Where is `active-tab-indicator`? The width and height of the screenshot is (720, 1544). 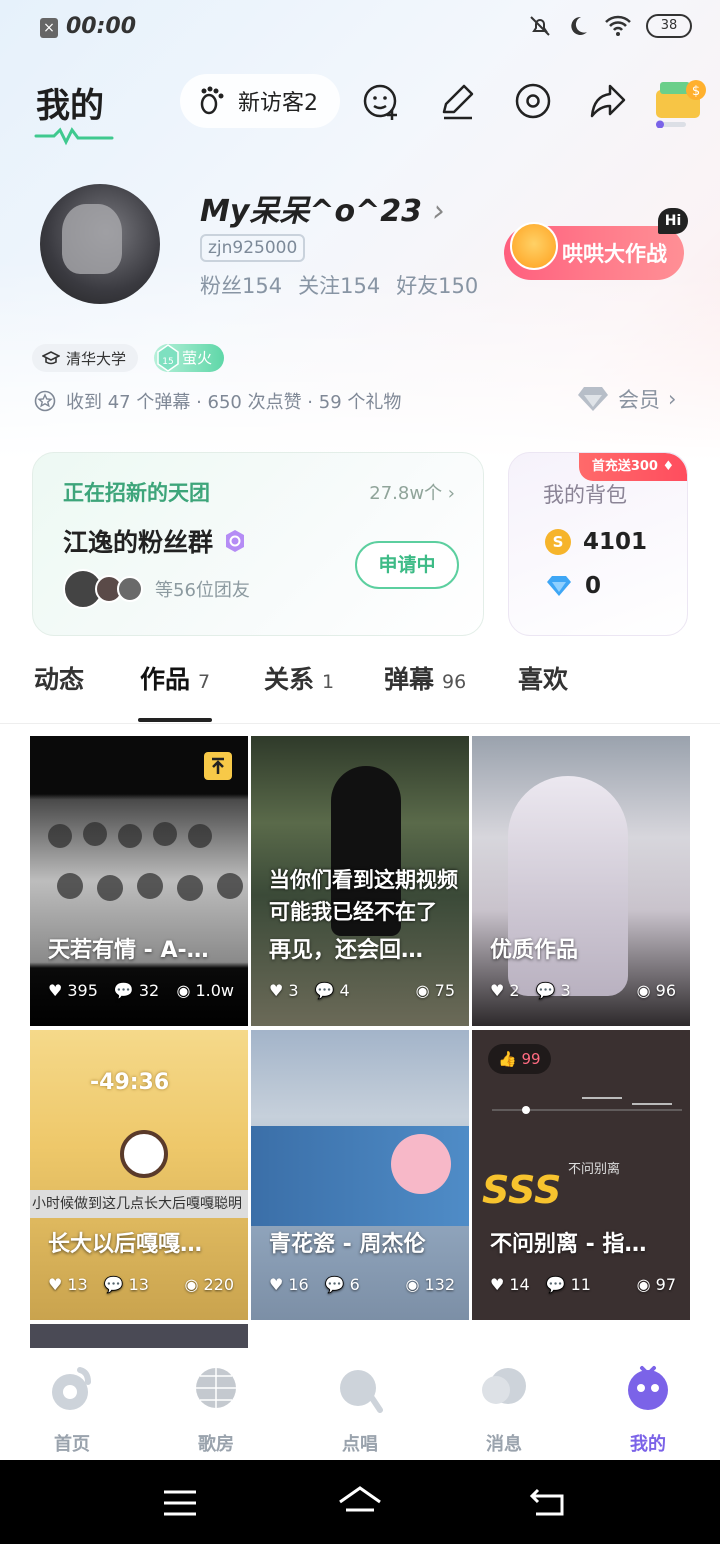
active-tab-indicator is located at coordinates (175, 720).